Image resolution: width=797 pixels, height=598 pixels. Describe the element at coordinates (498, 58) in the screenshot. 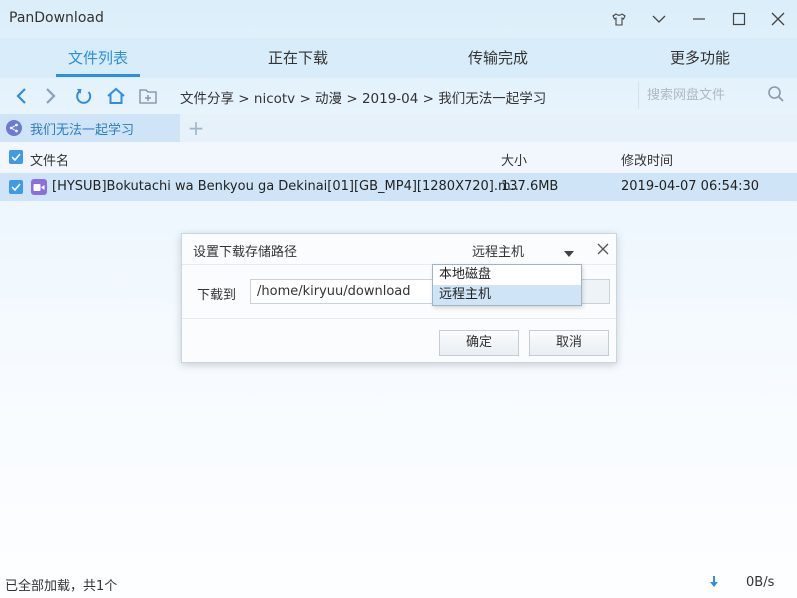

I see `tab-completed: 传输完成` at that location.